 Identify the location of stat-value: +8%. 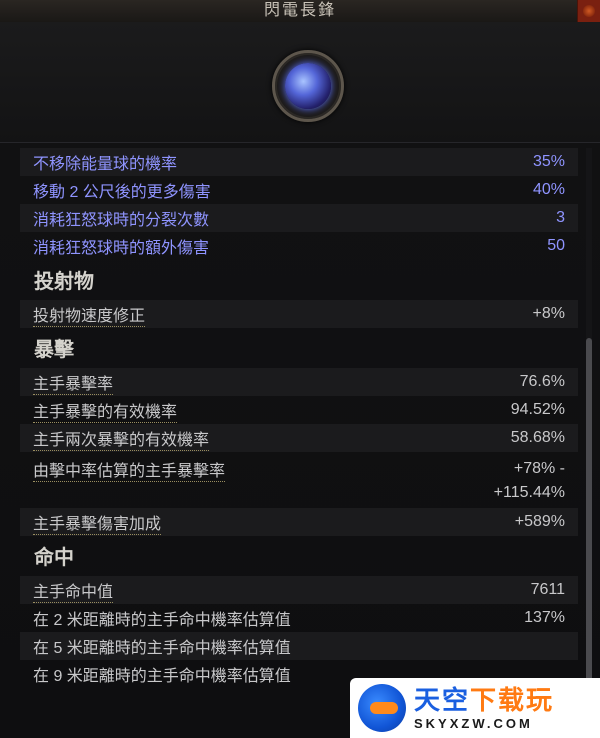
(548, 313).